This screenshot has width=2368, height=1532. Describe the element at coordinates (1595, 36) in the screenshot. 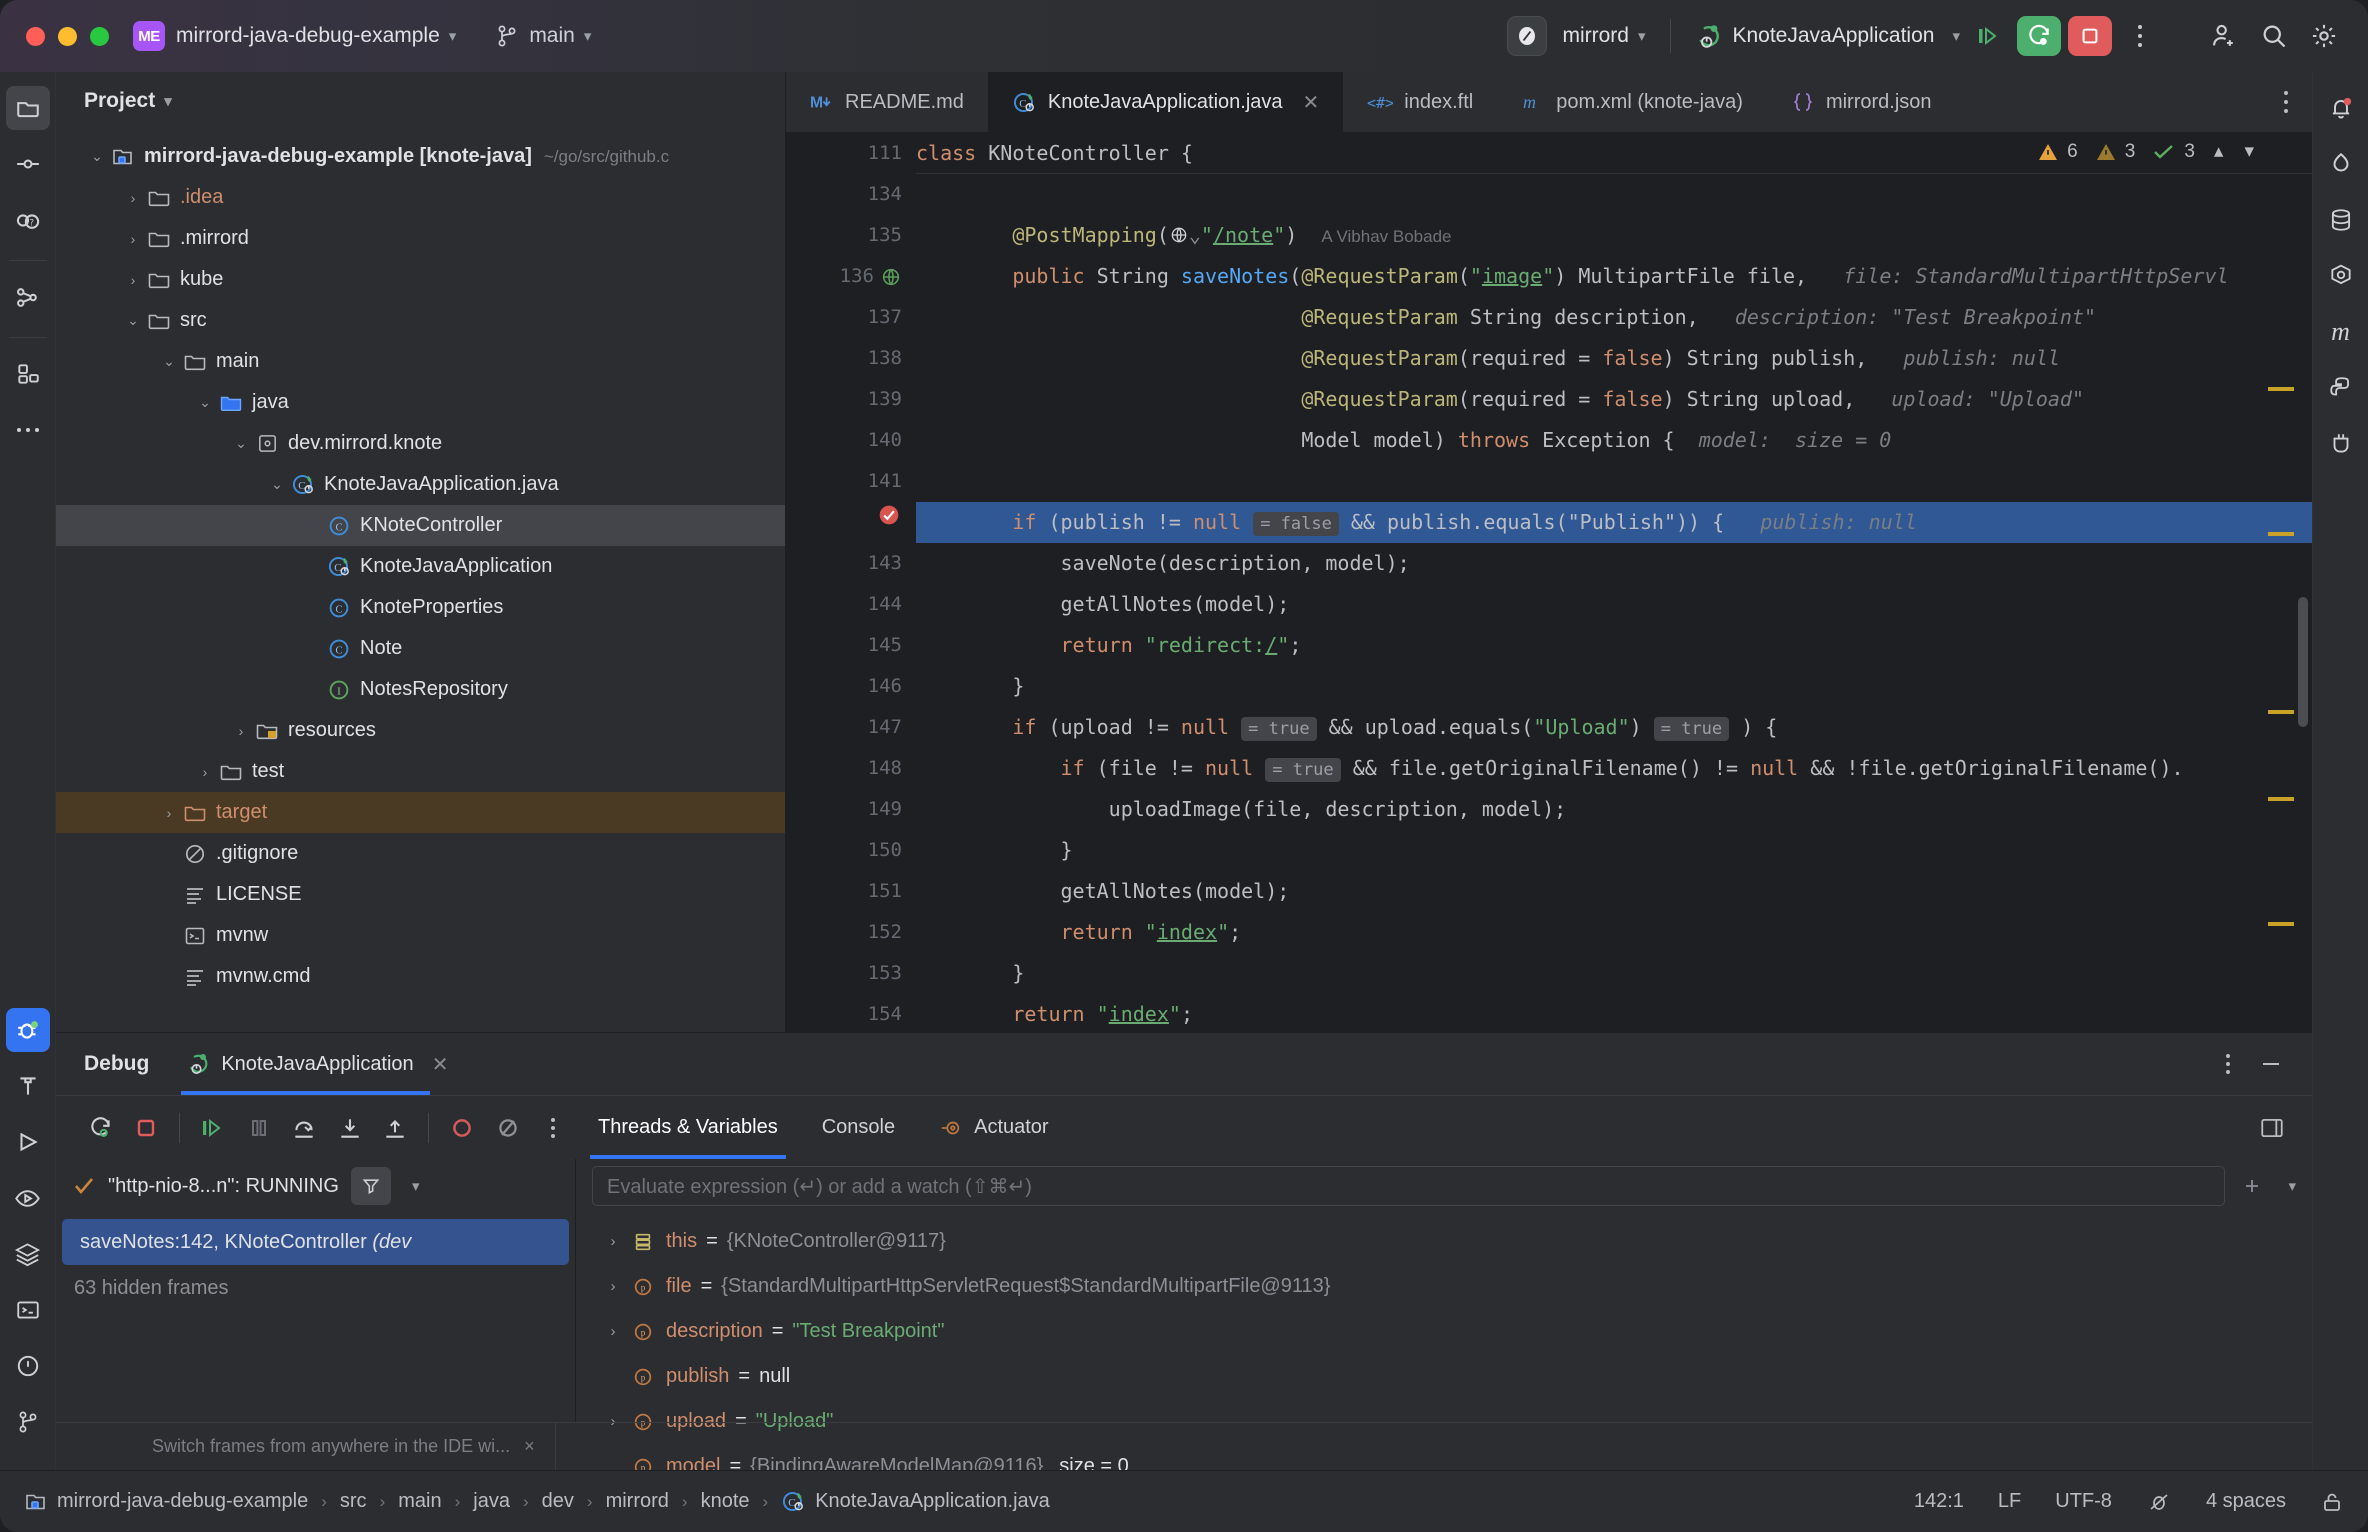

I see `mirrord-label: mirrord` at that location.